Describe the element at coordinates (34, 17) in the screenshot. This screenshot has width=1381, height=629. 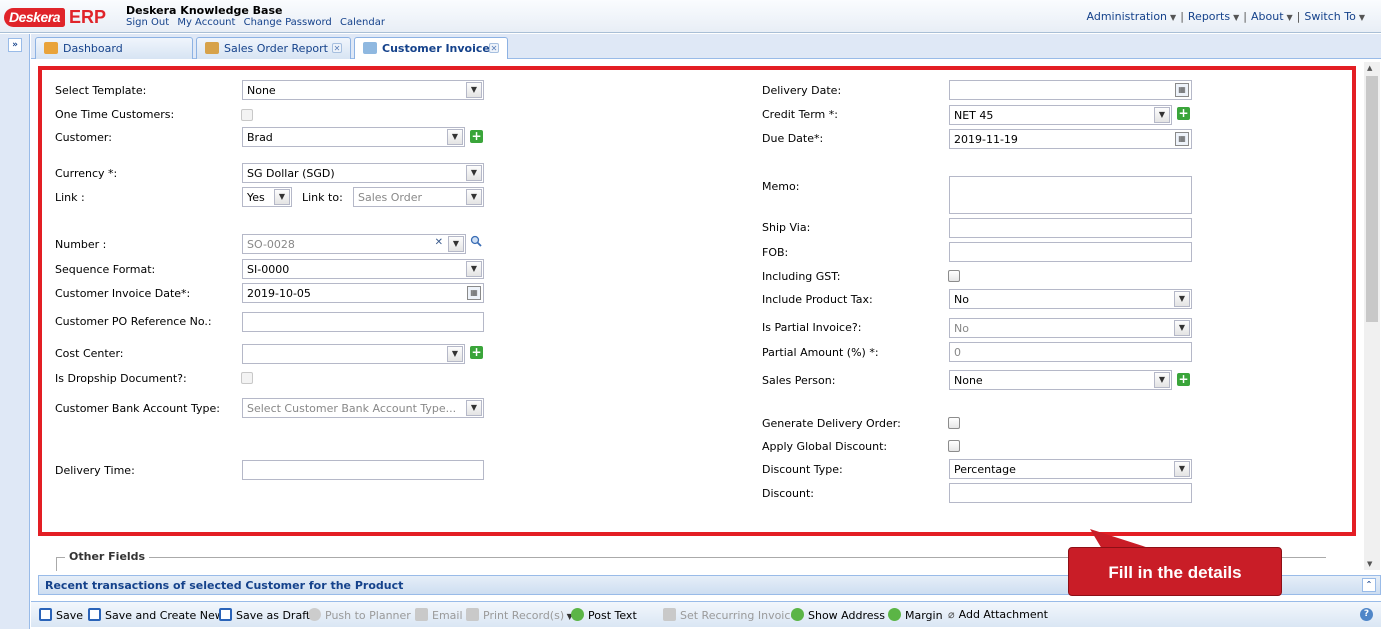
I see `logo-brand: Deskera` at that location.